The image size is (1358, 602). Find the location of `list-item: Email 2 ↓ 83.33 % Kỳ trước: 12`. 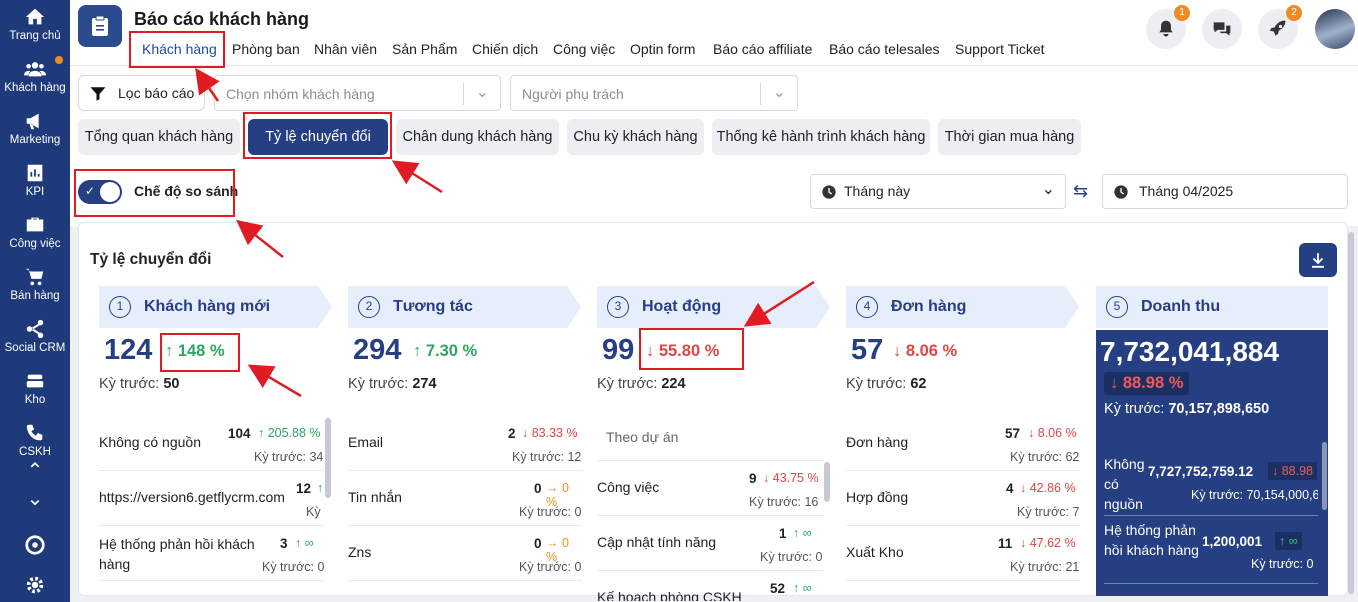

list-item: Email 2 ↓ 83.33 % Kỳ trước: 12 is located at coordinates (465, 443).